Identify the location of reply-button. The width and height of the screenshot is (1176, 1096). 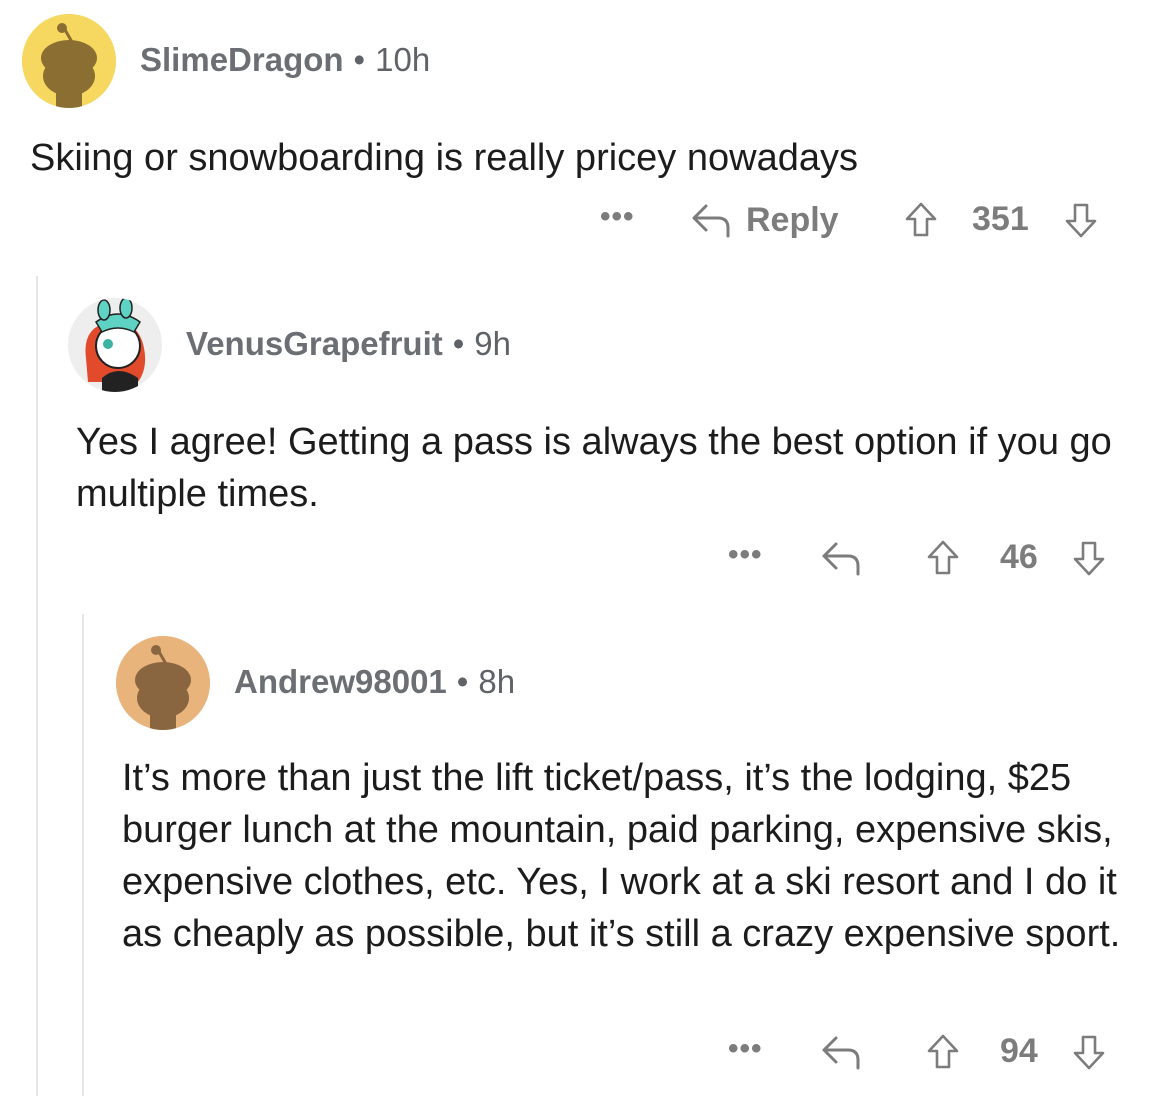
(841, 1052).